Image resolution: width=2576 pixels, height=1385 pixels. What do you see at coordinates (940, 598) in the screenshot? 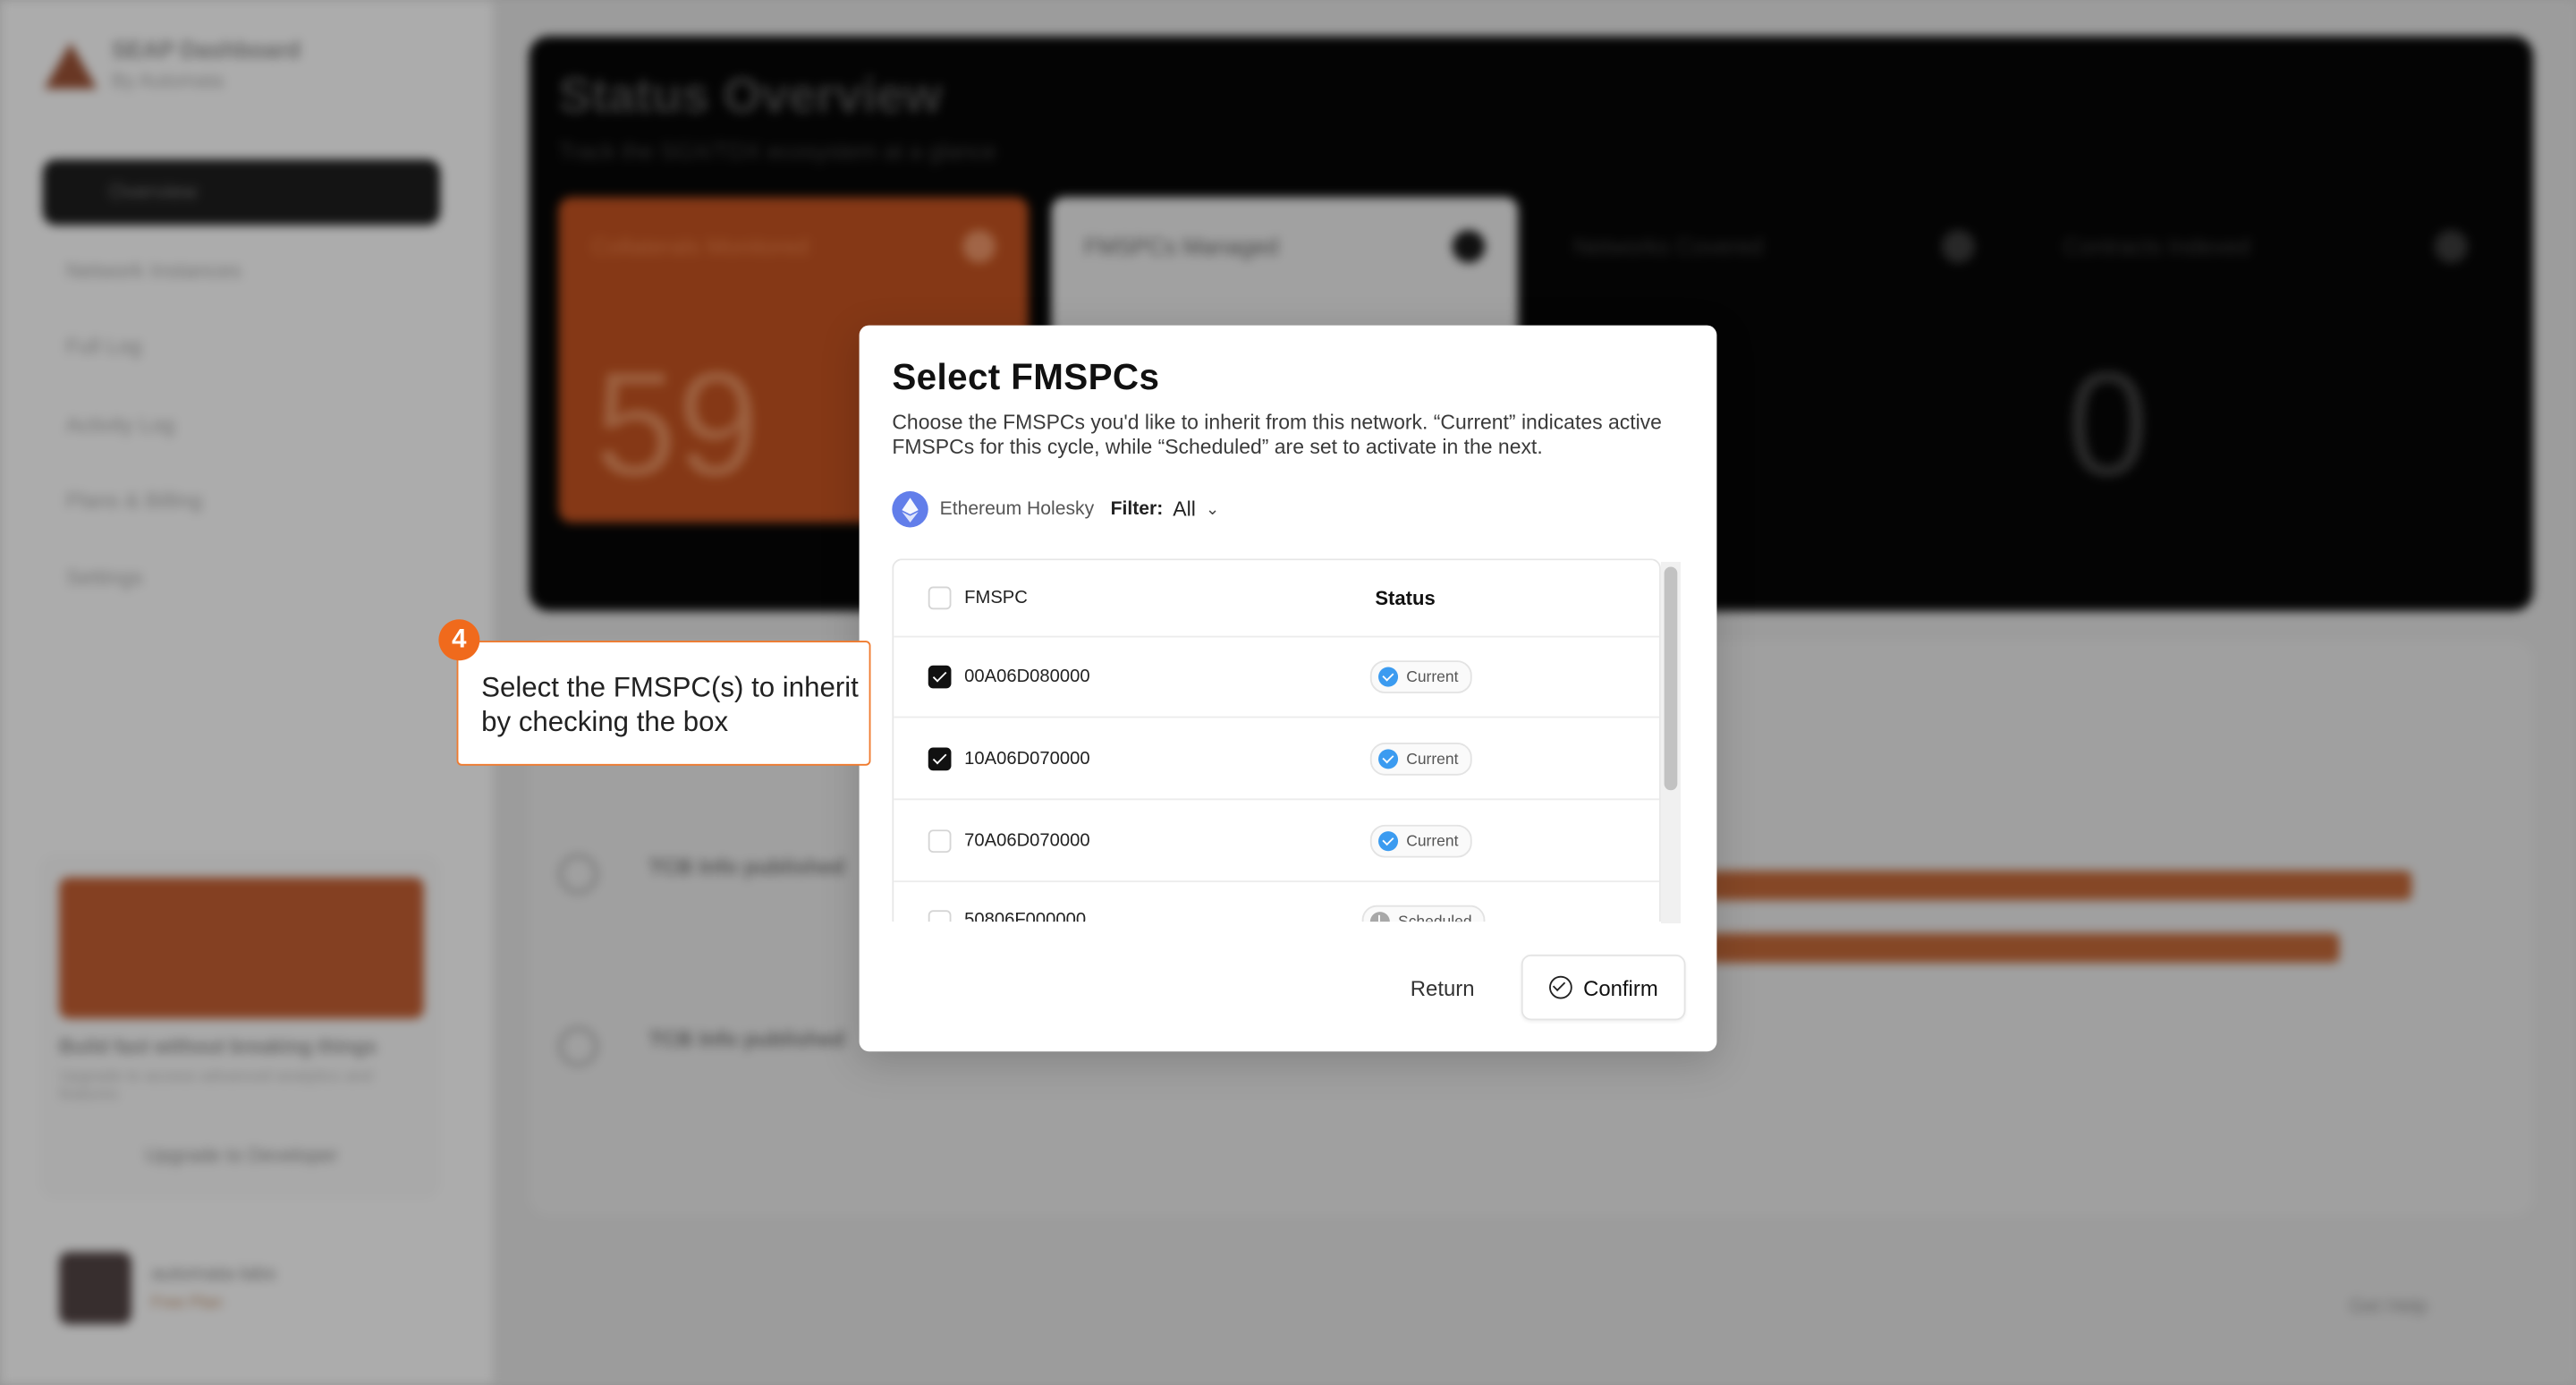
I see `select-all-checkbox` at bounding box center [940, 598].